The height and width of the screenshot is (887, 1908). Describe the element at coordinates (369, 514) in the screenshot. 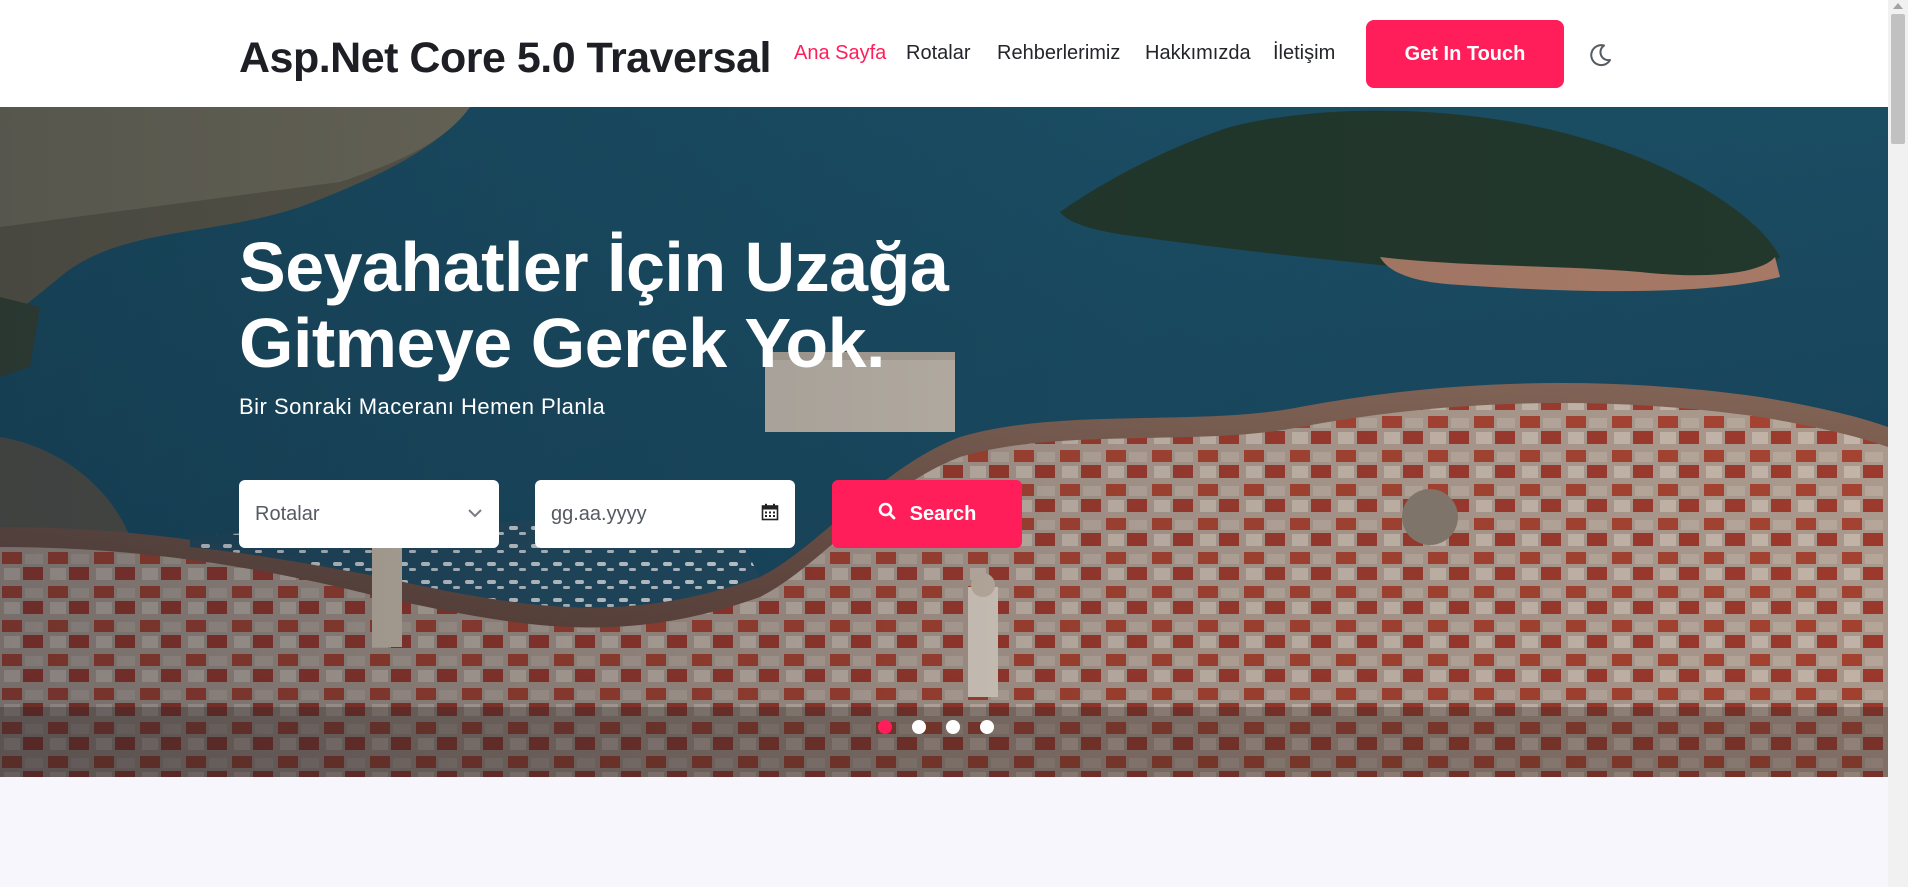

I see `route-select: Rotalar` at that location.